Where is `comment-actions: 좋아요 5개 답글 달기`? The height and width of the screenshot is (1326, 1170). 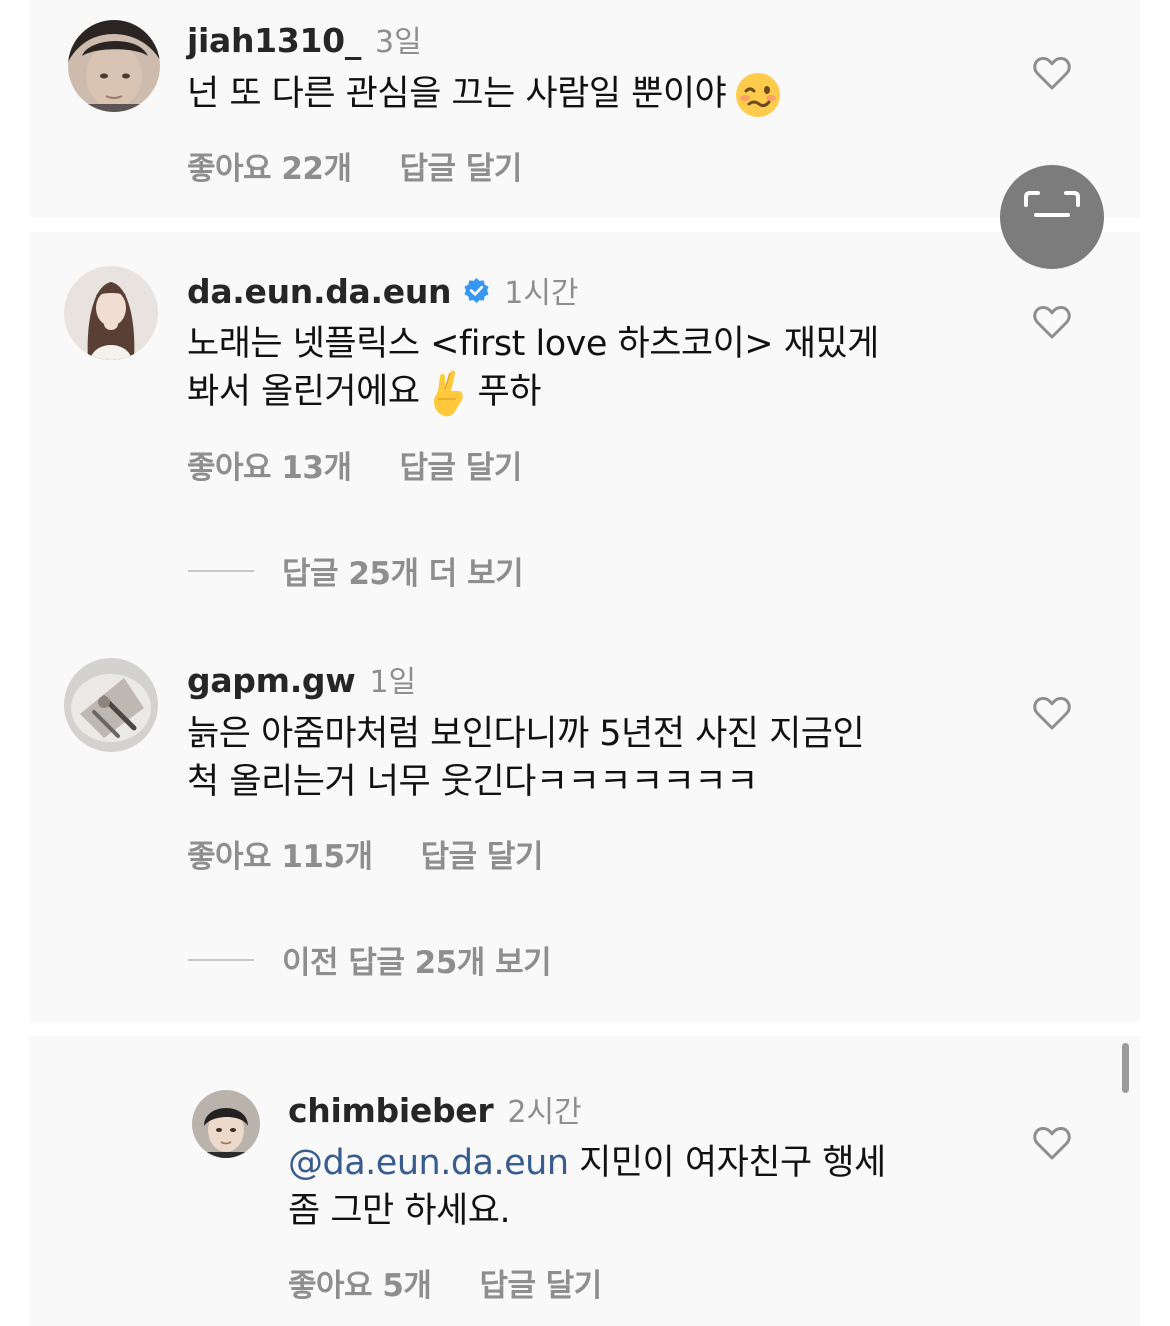
comment-actions: 좋아요 5개 답글 달기 is located at coordinates (445, 1282).